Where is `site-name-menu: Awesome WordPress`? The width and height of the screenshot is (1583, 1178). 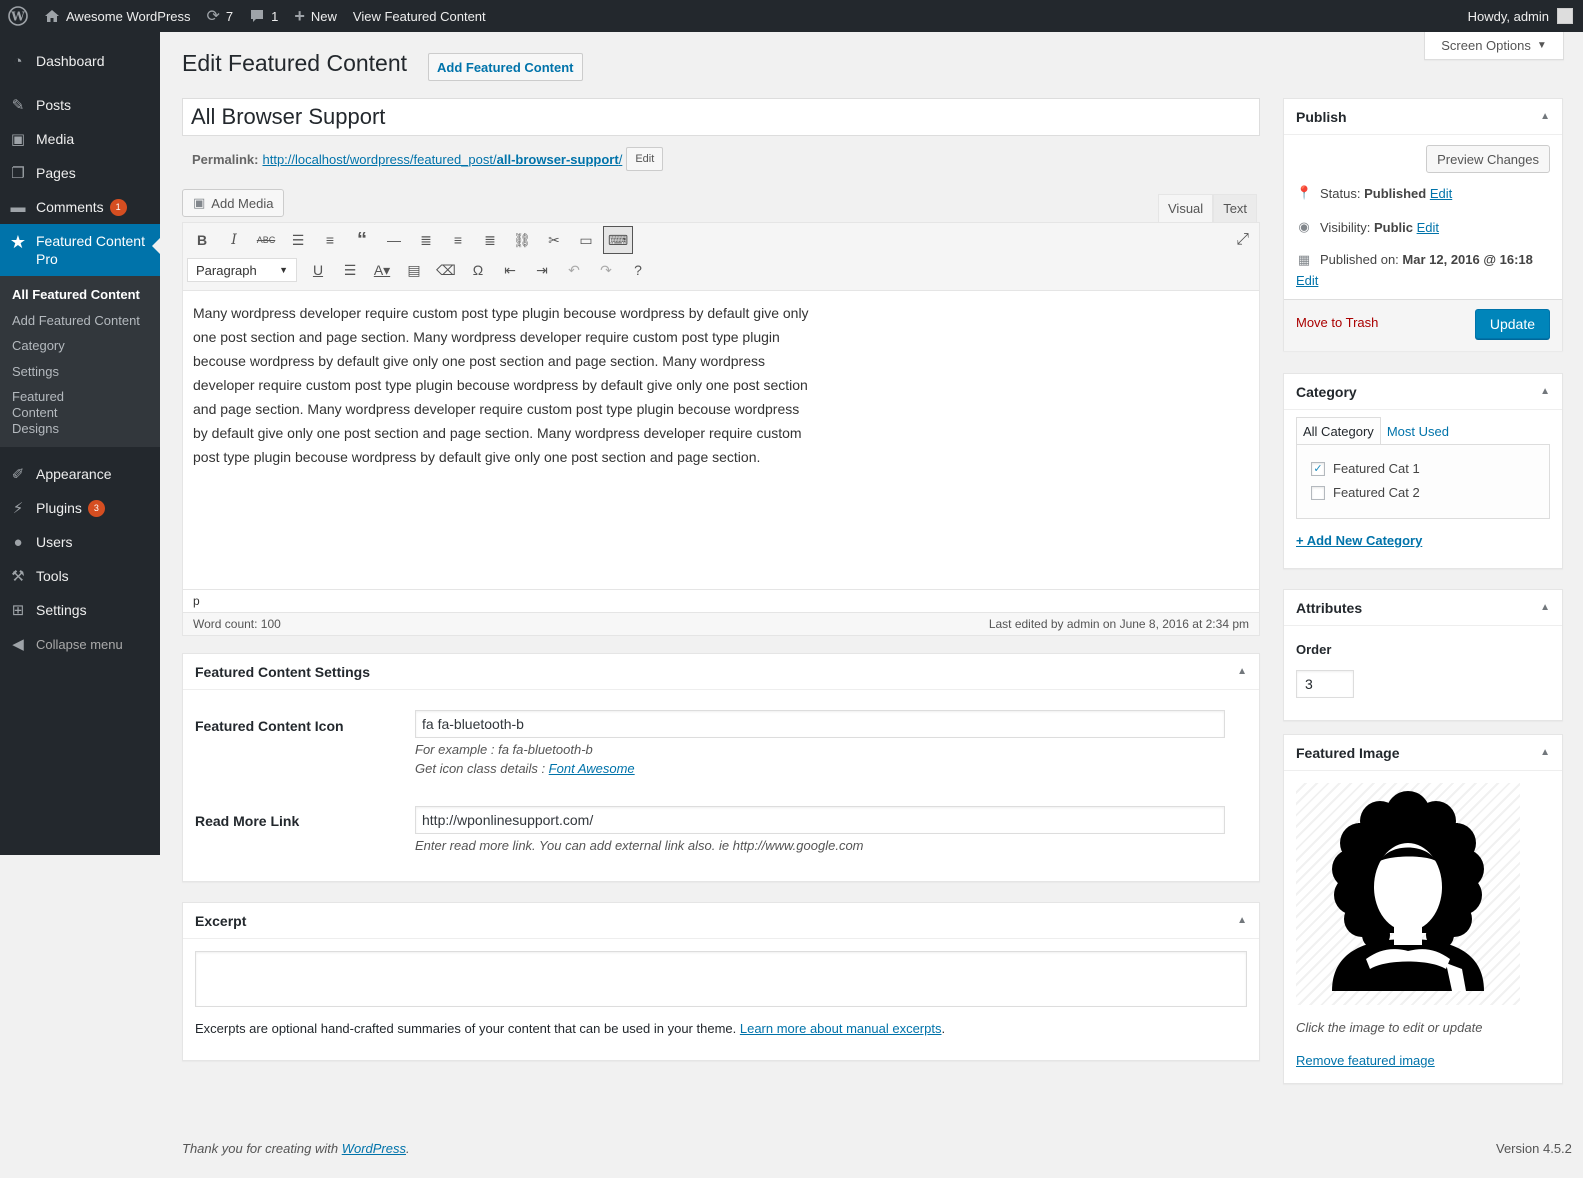 site-name-menu: Awesome WordPress is located at coordinates (117, 16).